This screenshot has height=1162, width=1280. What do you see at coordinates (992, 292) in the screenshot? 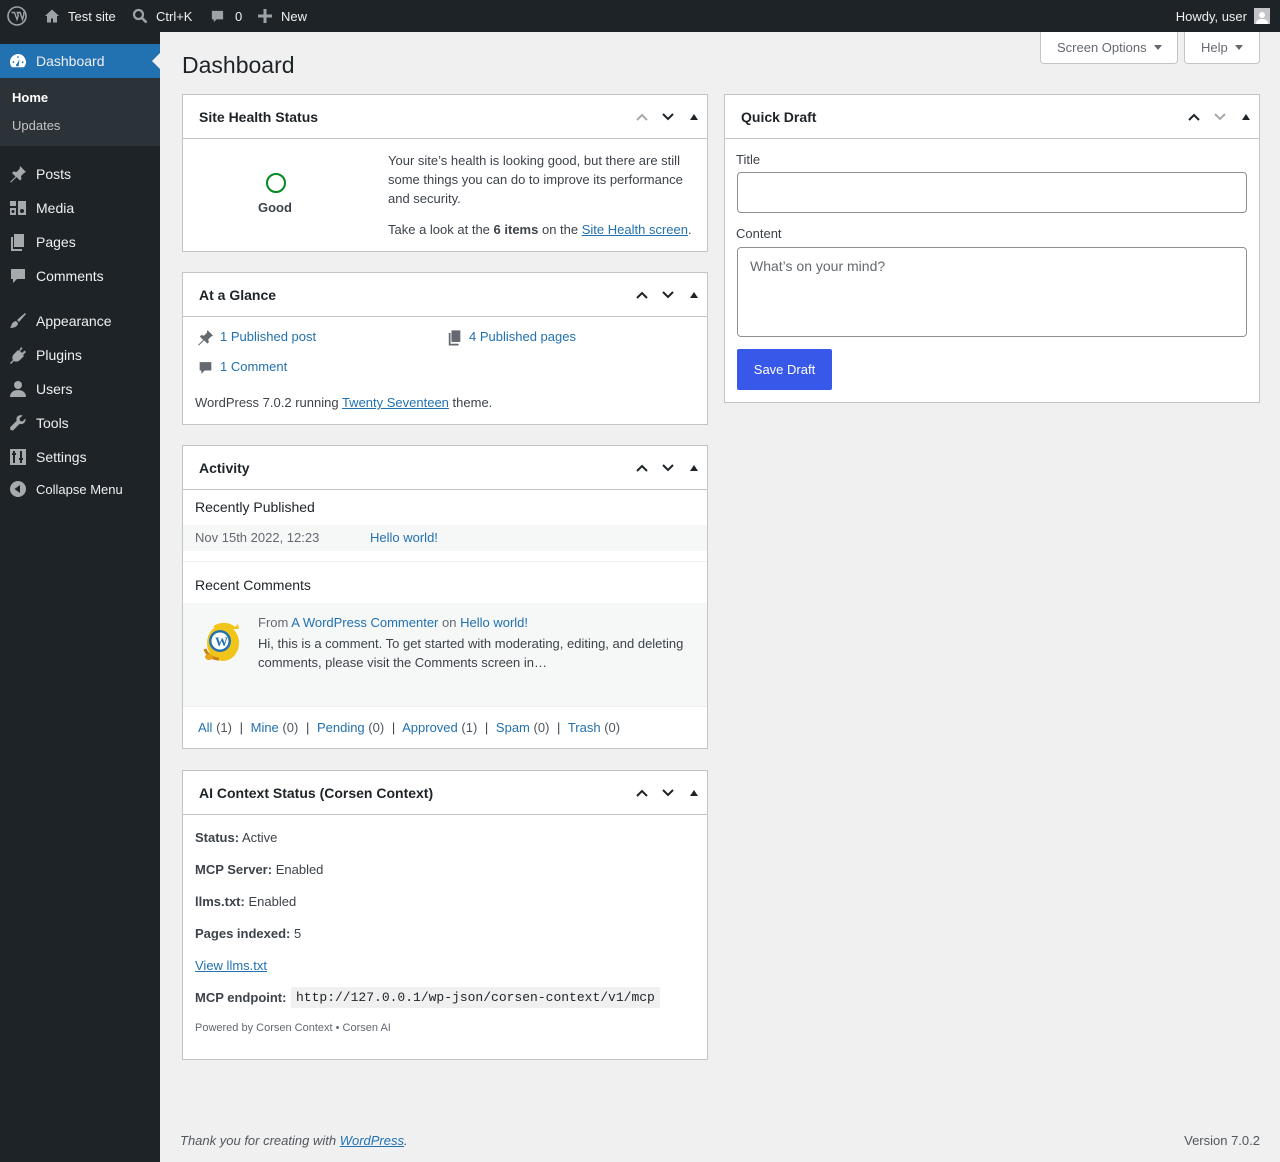
I see `draft-content-textarea: What’s on your mind?` at bounding box center [992, 292].